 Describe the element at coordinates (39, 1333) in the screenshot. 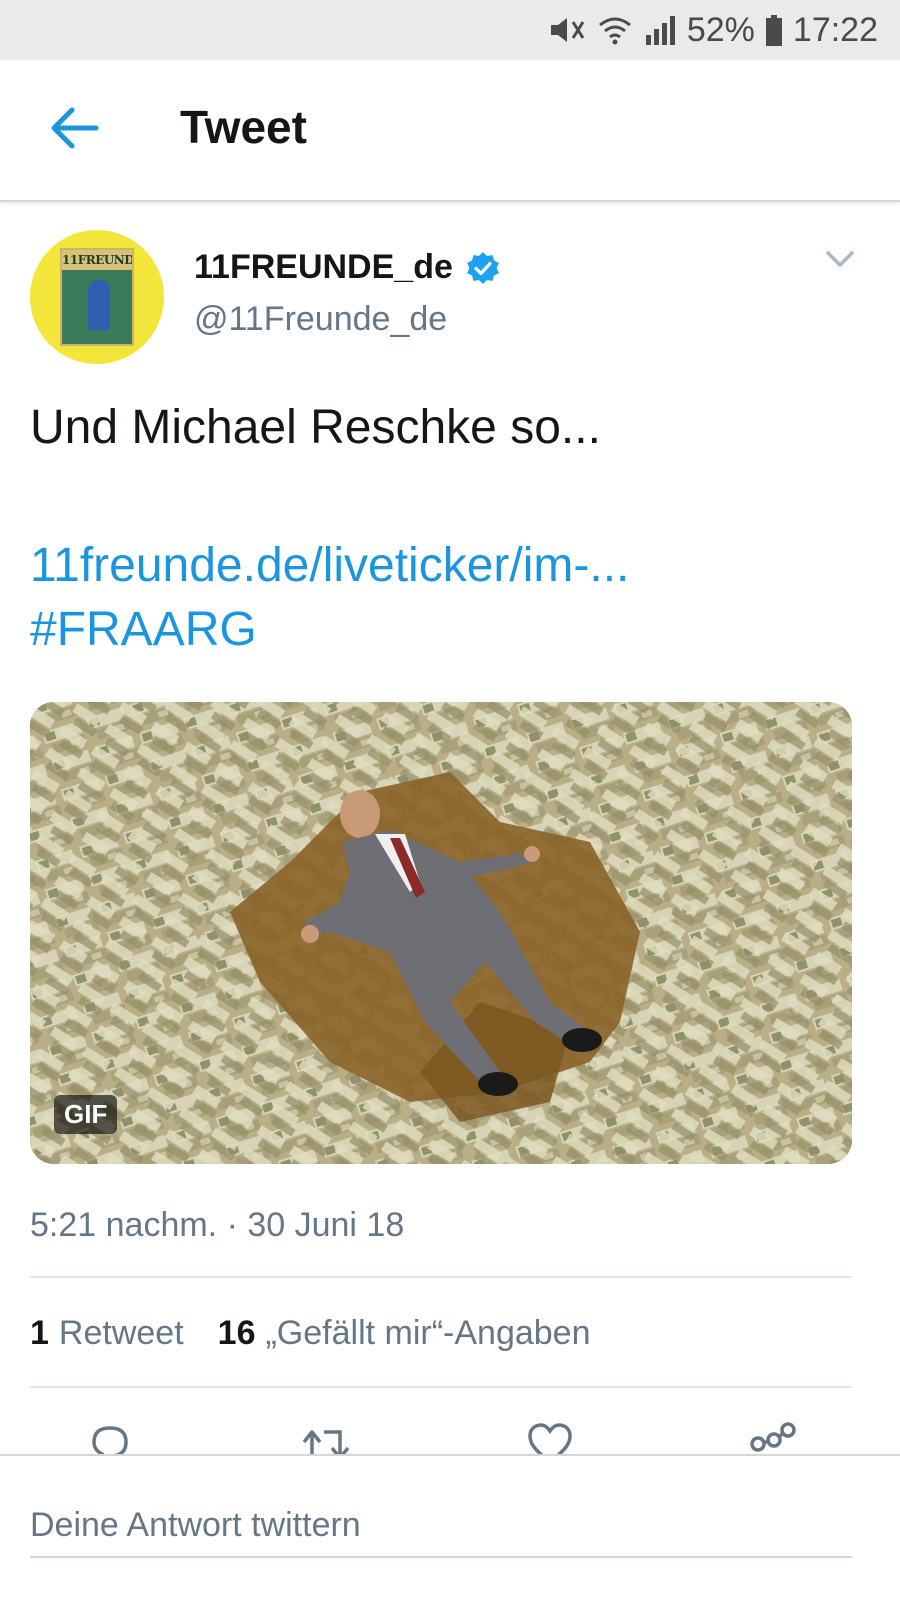

I see `retweets-count: 1` at that location.